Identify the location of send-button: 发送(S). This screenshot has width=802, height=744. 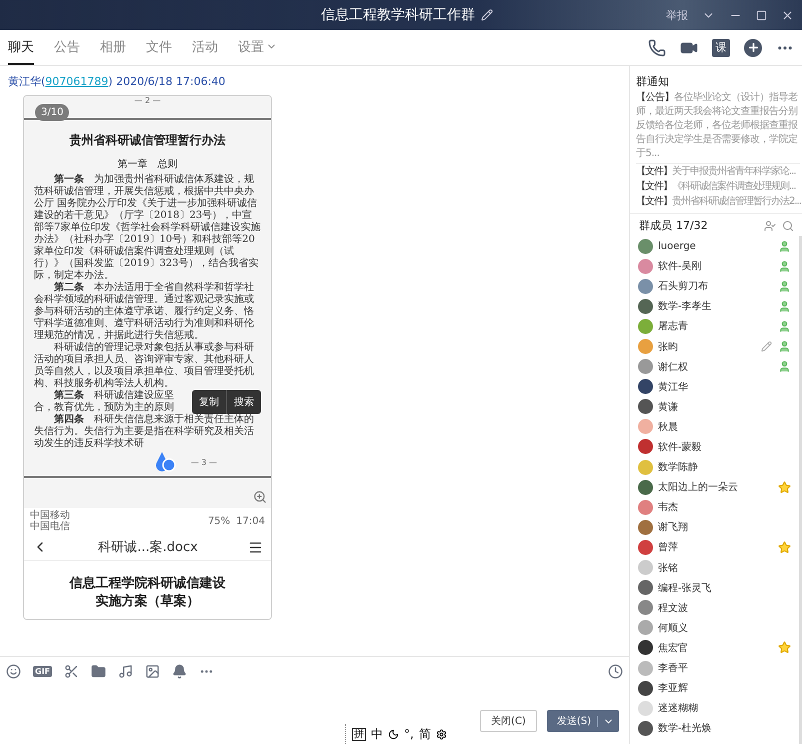
(582, 721).